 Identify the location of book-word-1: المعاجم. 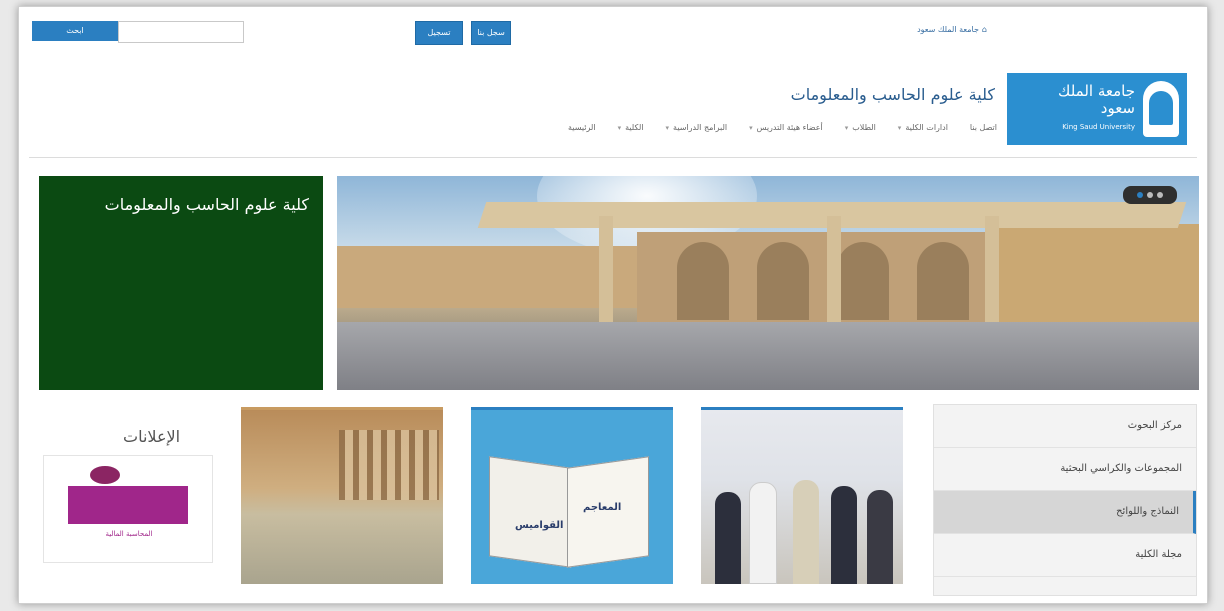
(602, 507).